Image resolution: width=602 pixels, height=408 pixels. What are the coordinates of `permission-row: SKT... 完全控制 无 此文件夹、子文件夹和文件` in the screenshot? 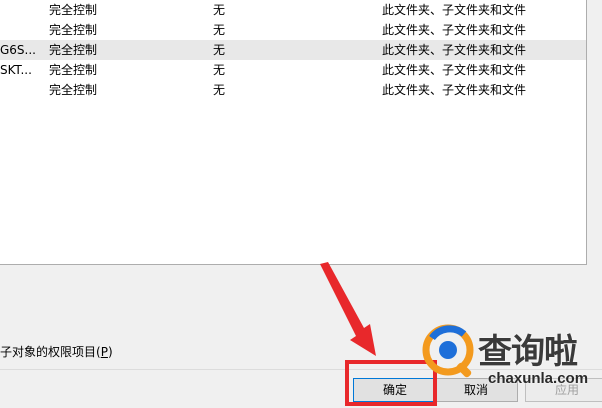 It's located at (293, 70).